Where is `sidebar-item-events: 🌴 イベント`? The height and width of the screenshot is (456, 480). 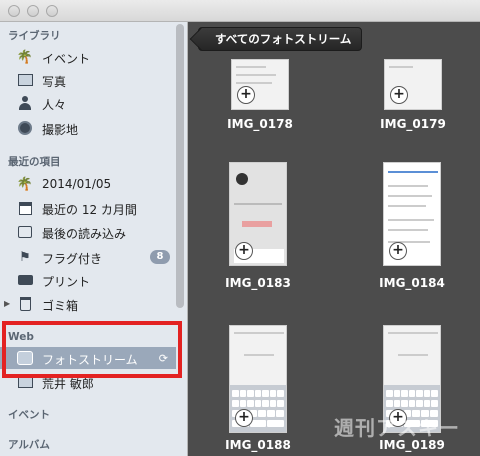
sidebar-item-events: 🌴 イベント is located at coordinates (88, 57).